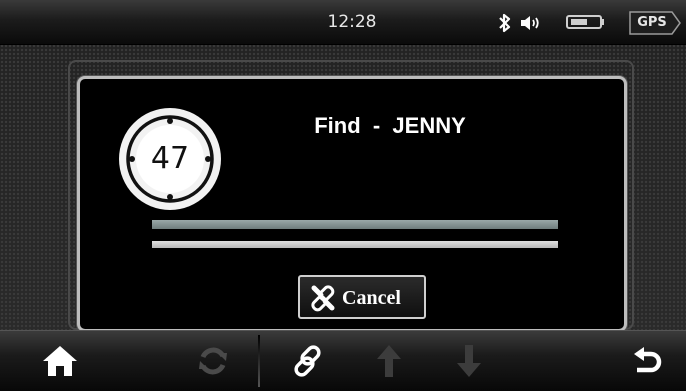 Image resolution: width=686 pixels, height=391 pixels. I want to click on refresh-icon, so click(213, 361).